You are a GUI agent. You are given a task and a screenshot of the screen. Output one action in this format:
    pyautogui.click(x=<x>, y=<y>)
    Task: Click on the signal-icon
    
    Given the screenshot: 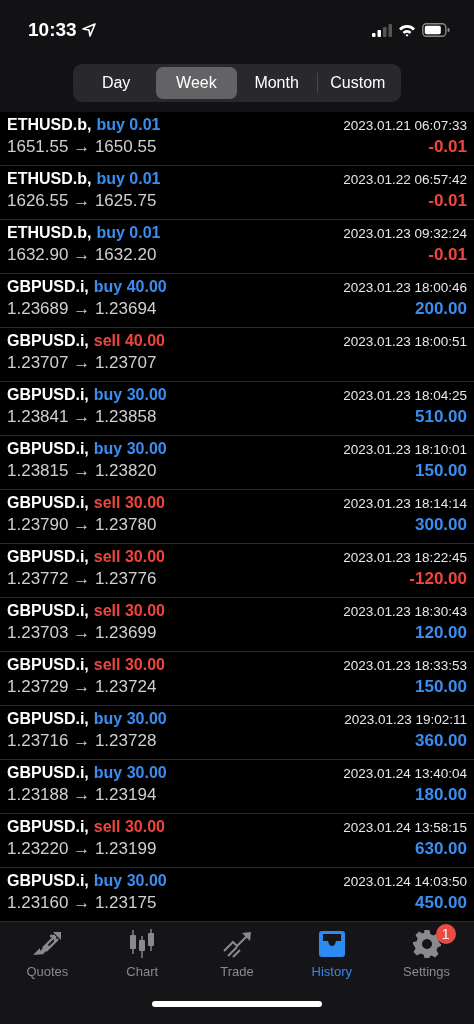 What is the action you would take?
    pyautogui.click(x=382, y=30)
    